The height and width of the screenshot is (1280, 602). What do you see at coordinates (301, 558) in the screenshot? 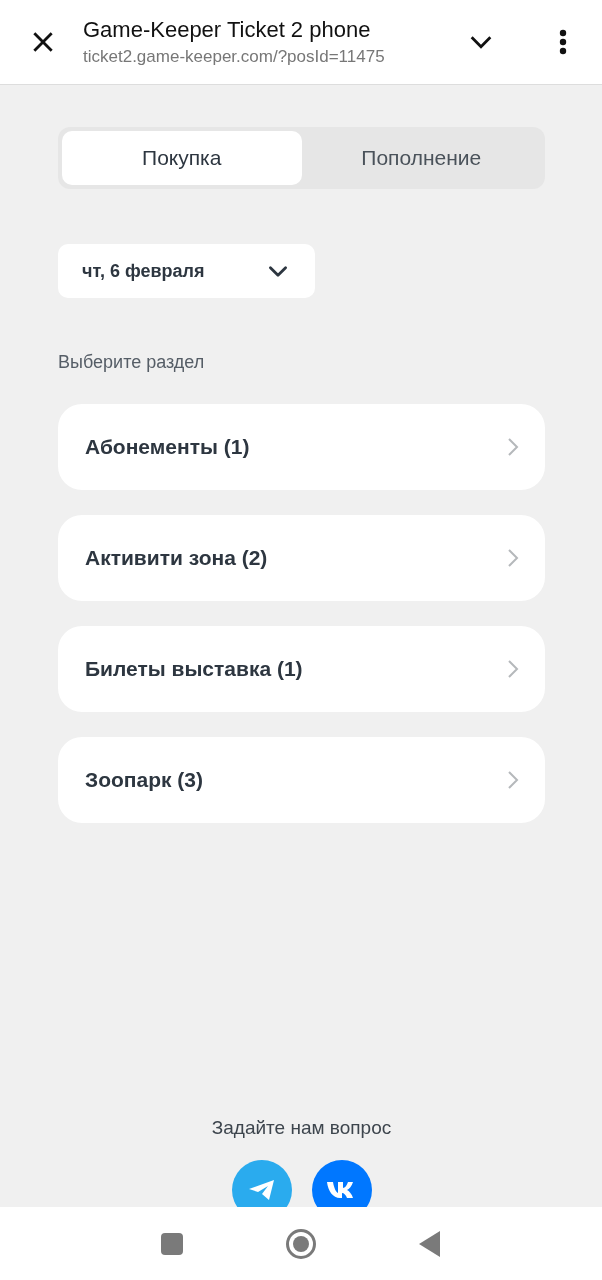
I see `section-card: Активити зона (2)` at bounding box center [301, 558].